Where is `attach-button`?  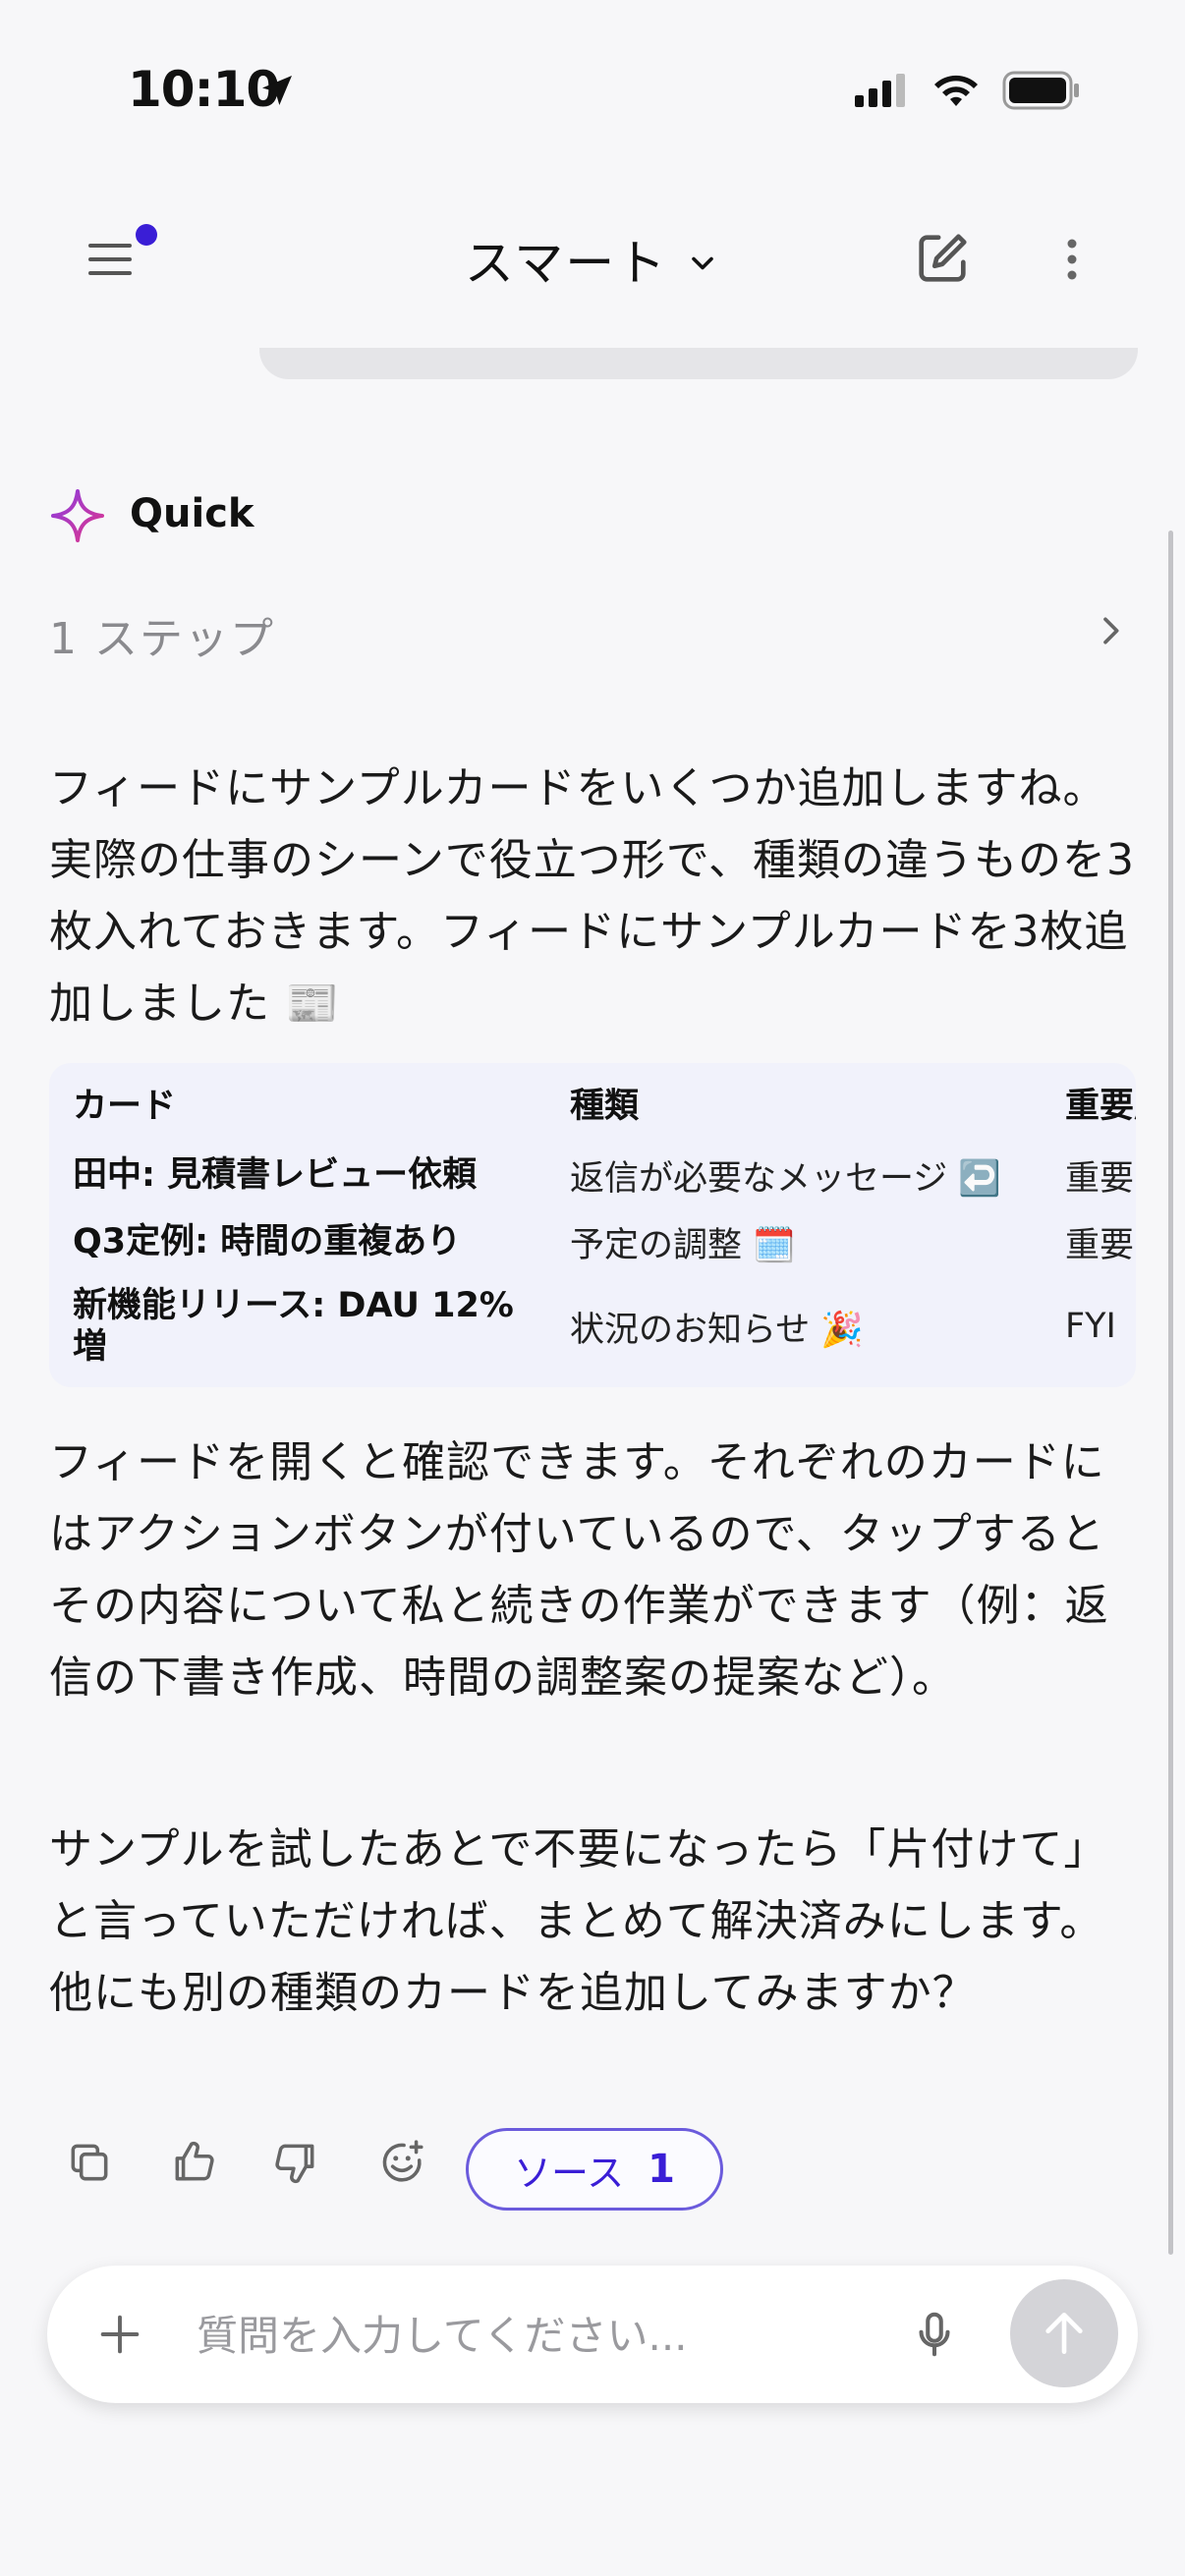
attach-button is located at coordinates (120, 2336).